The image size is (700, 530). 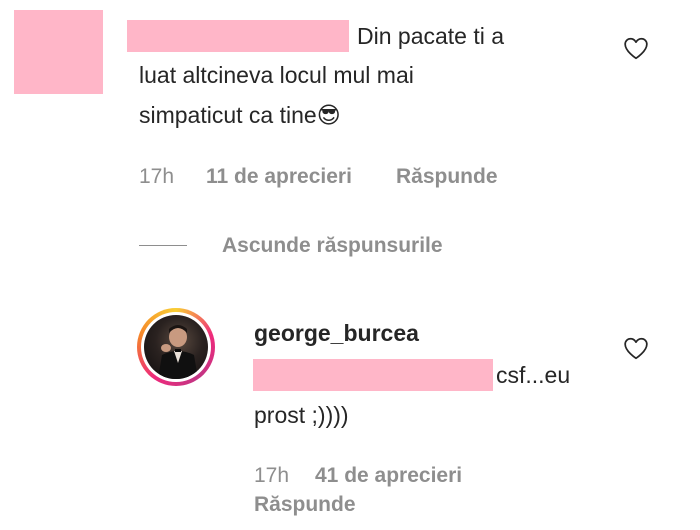 What do you see at coordinates (301, 415) in the screenshot?
I see `reply-text-line2: prost ;))))` at bounding box center [301, 415].